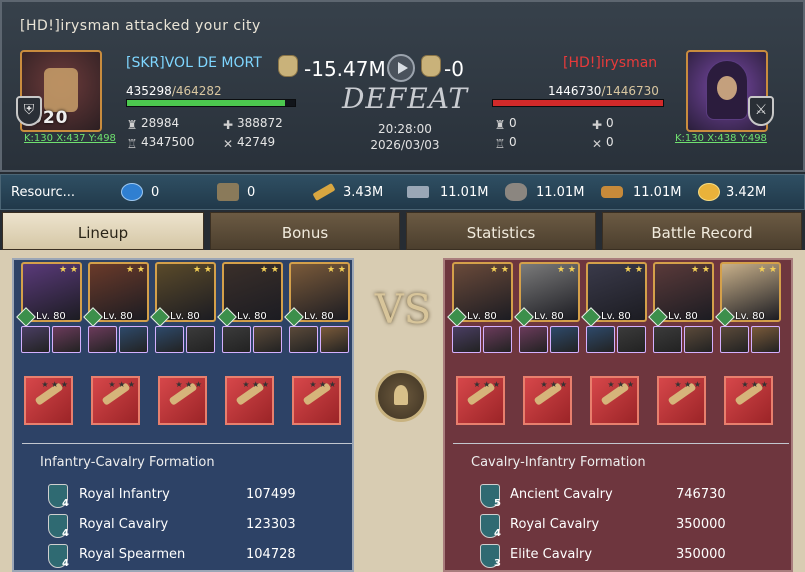  Describe the element at coordinates (196, 91) in the screenshot. I see `attacker-hp-max: /464282` at that location.